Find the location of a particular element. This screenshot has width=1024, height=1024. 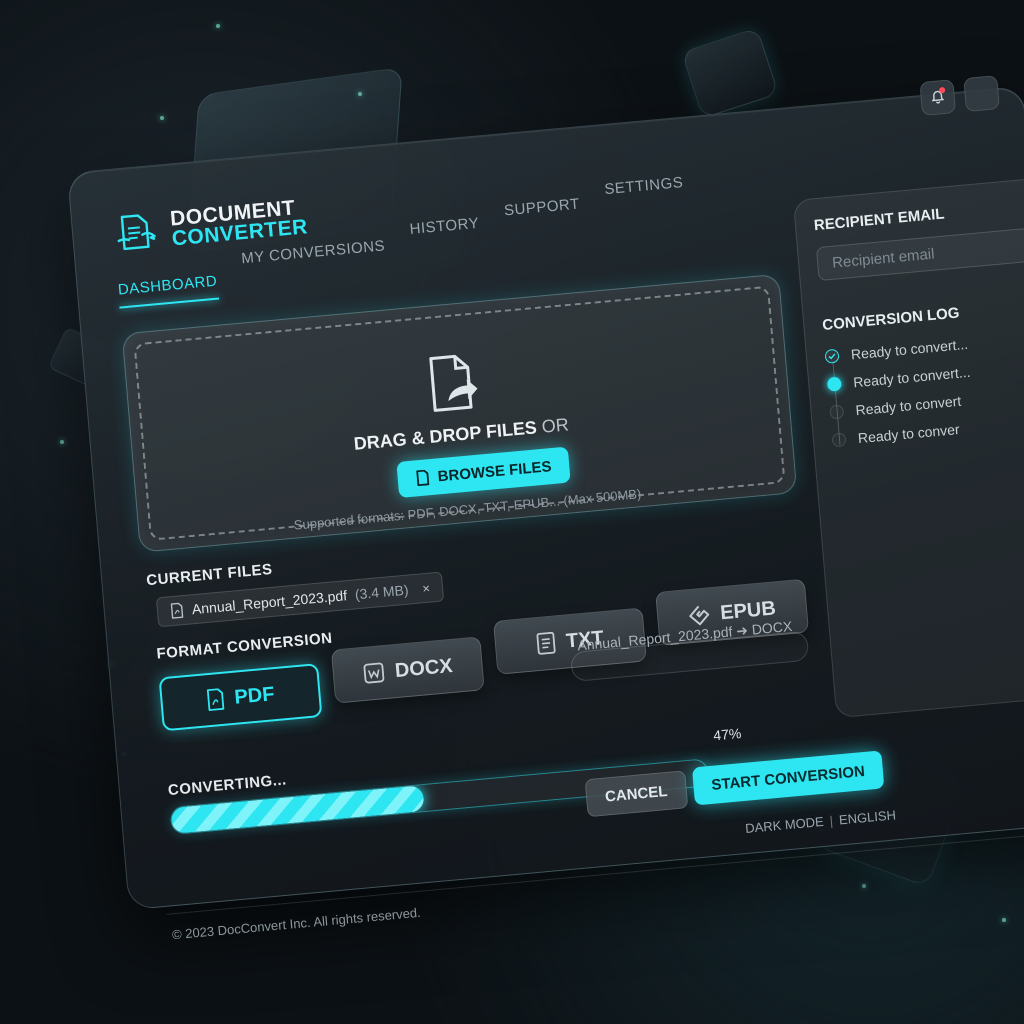

format-docx: DOCX is located at coordinates (407, 670).